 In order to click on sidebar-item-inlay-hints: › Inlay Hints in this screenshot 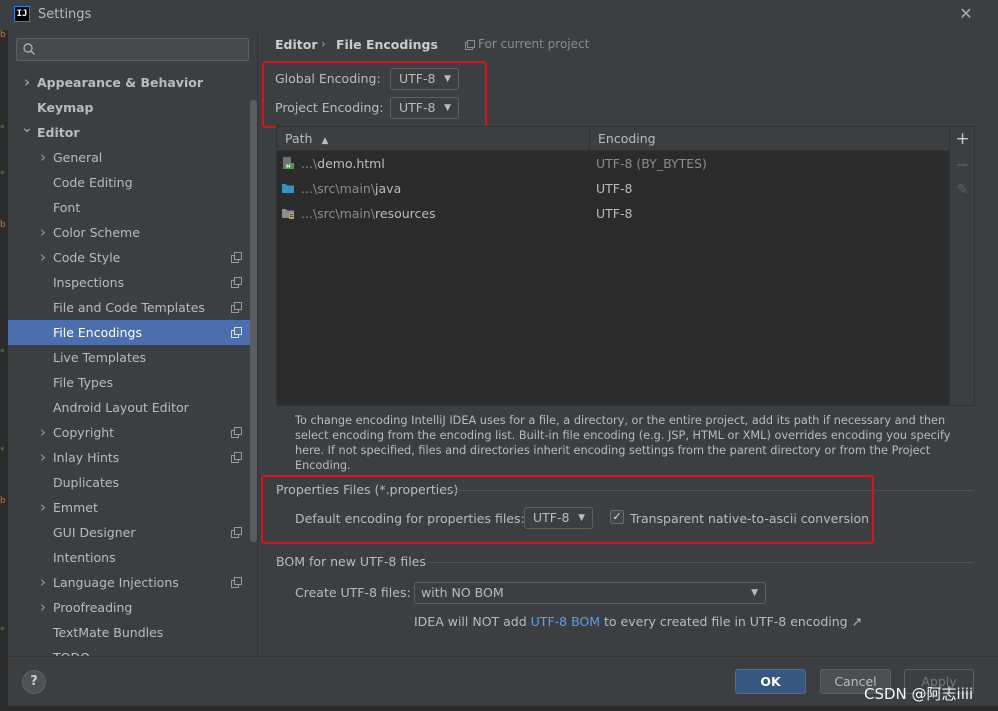, I will do `click(132, 457)`.